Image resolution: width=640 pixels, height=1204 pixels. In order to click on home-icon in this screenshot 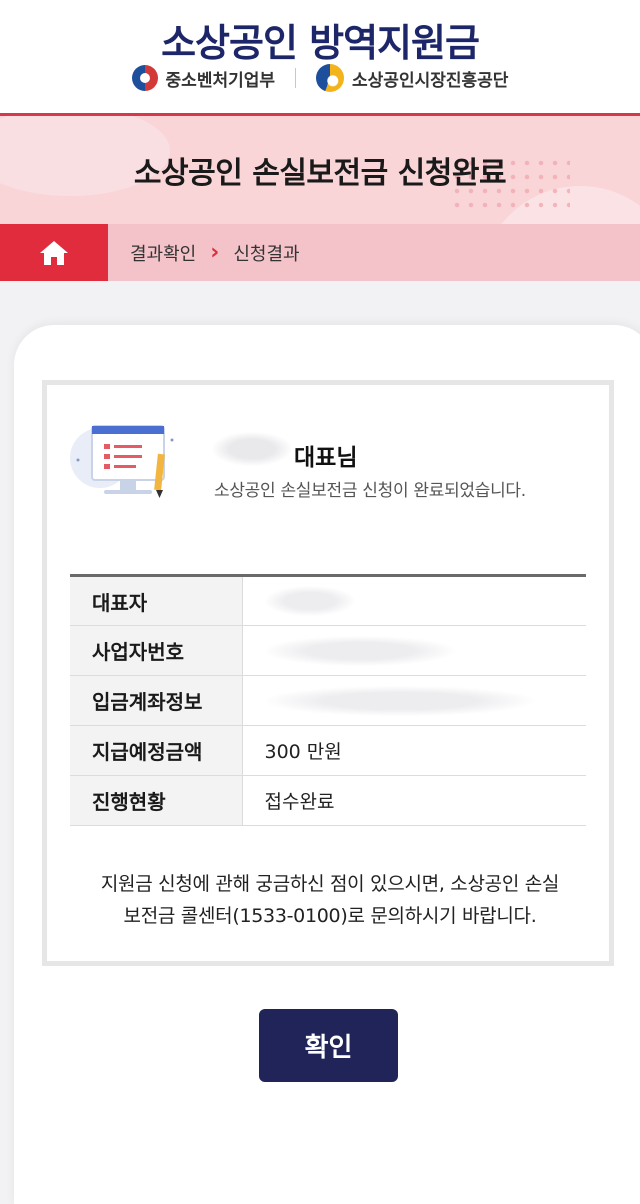, I will do `click(54, 252)`.